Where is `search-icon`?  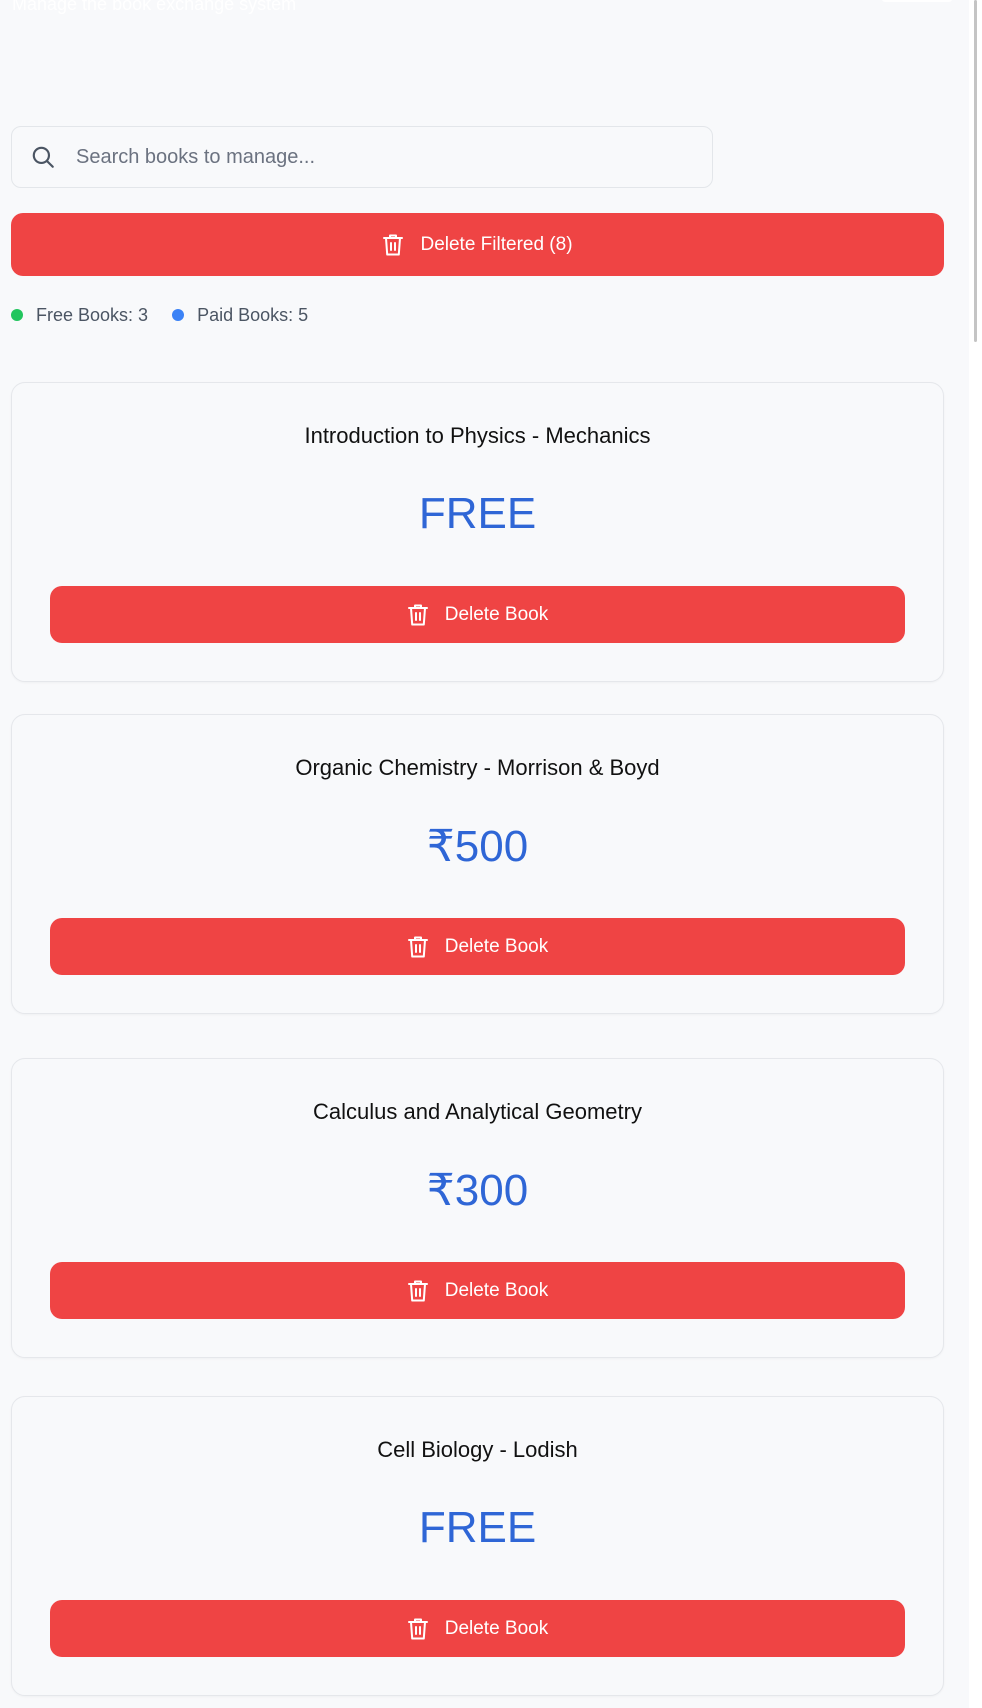
search-icon is located at coordinates (43, 157).